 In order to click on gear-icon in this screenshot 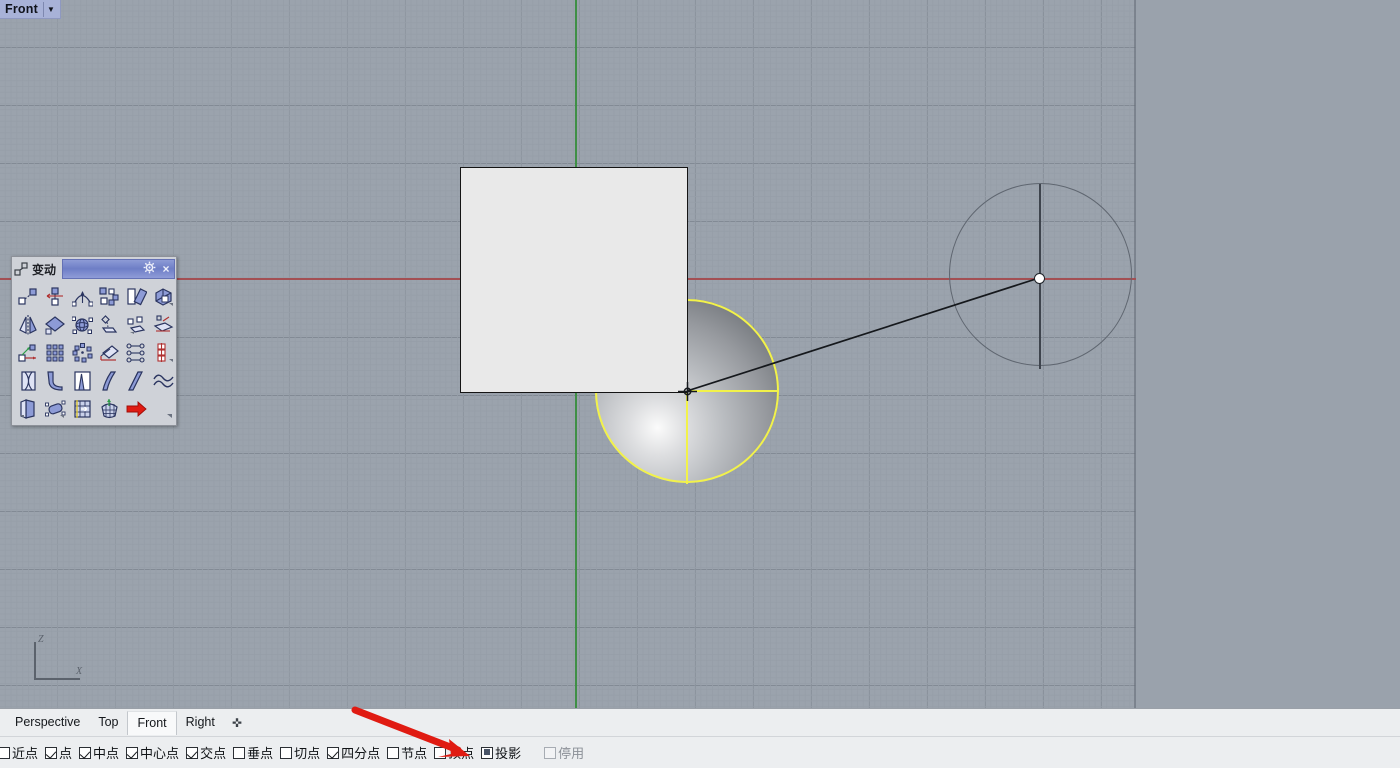, I will do `click(149, 269)`.